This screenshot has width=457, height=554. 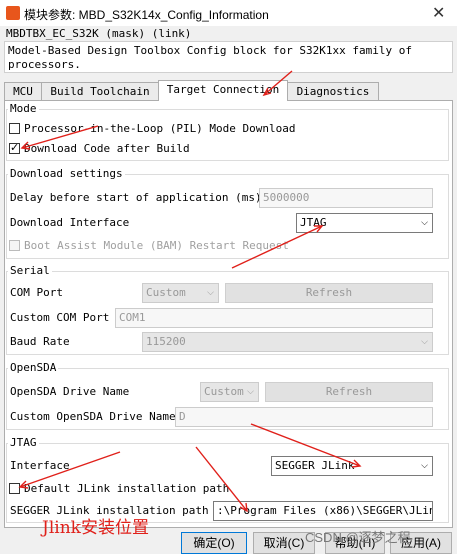 What do you see at coordinates (156, 245) in the screenshot?
I see `bam-label: Boot Assist Module (BAM) Restart Request` at bounding box center [156, 245].